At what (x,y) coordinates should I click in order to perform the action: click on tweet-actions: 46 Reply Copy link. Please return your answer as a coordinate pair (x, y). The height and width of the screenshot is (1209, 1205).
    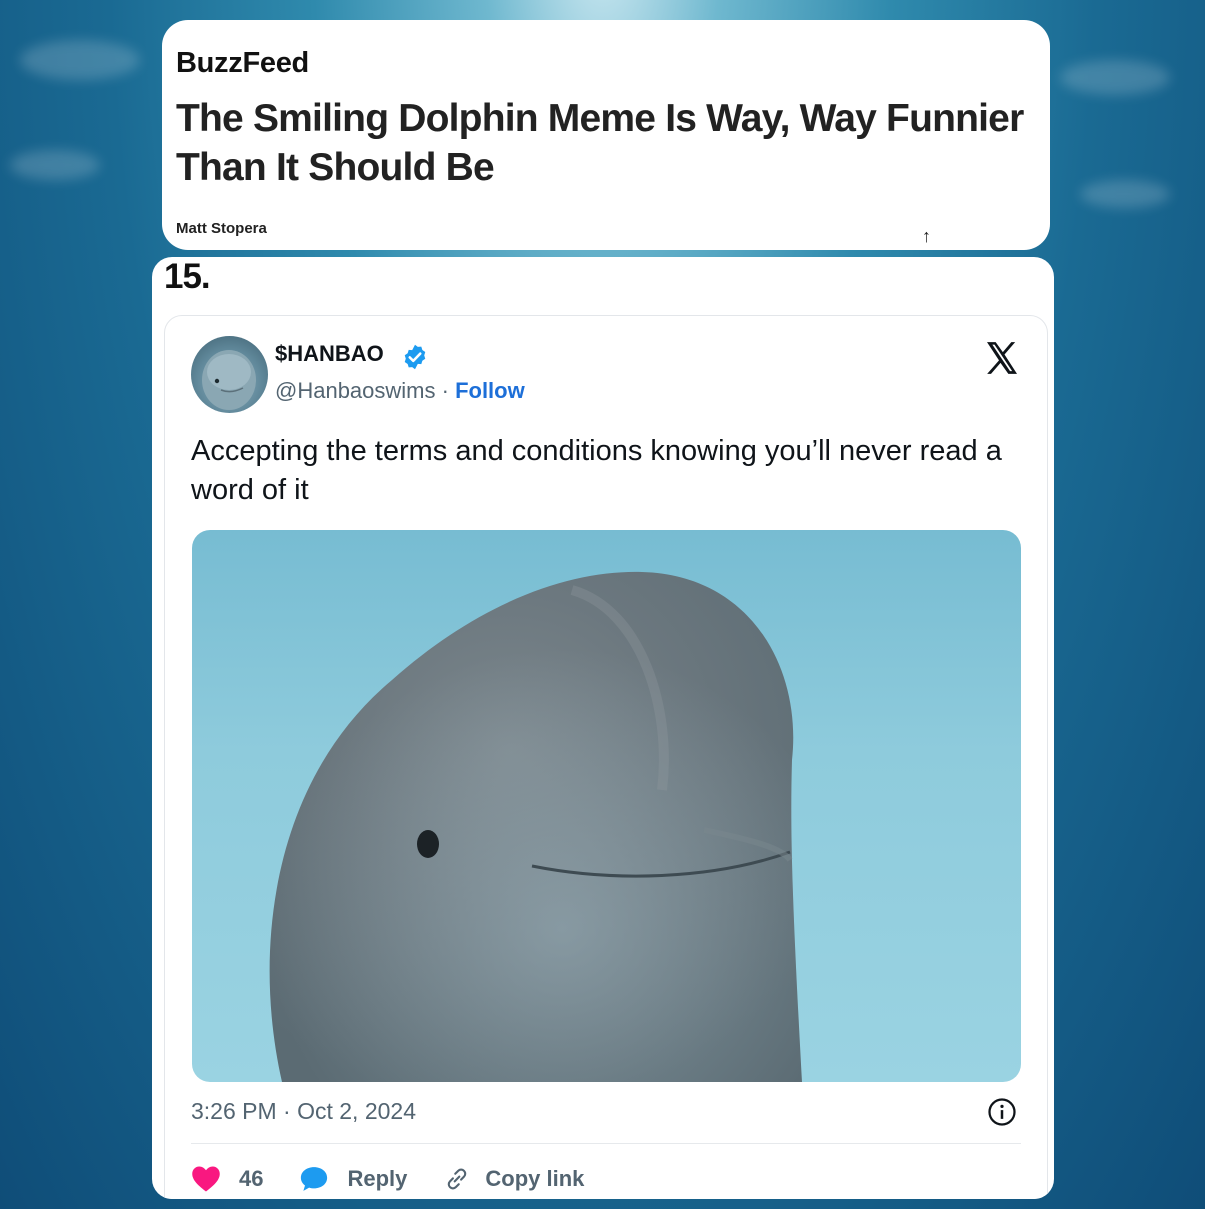
    Looking at the image, I should click on (405, 1179).